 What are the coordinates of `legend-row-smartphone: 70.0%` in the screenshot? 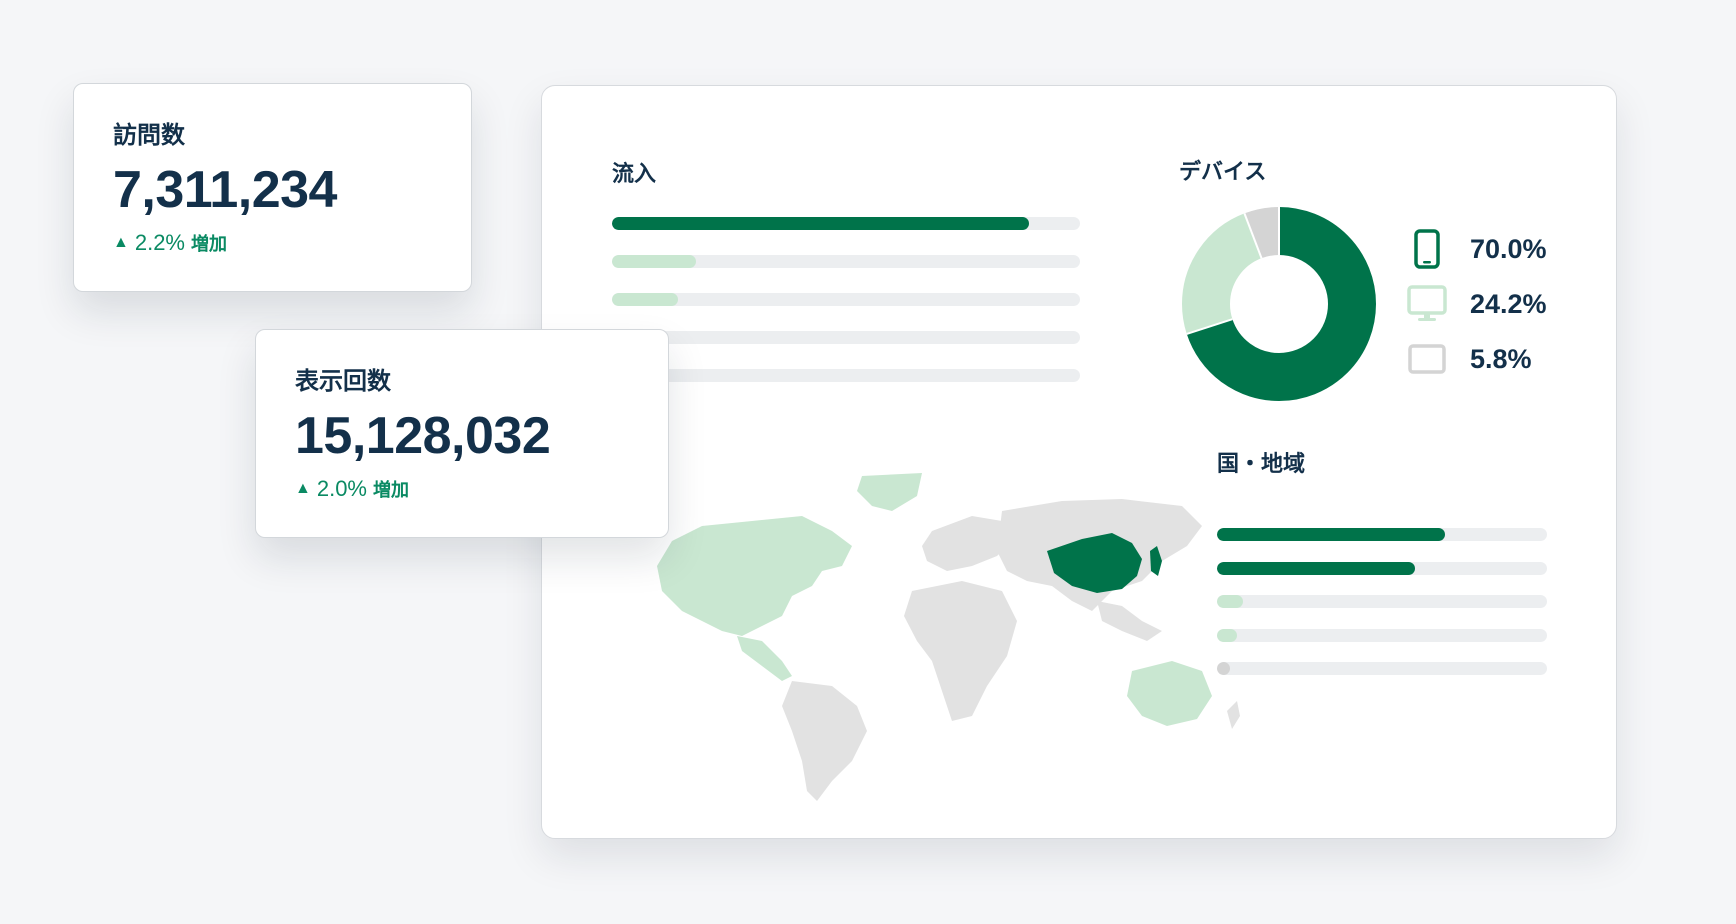 It's located at (1476, 249).